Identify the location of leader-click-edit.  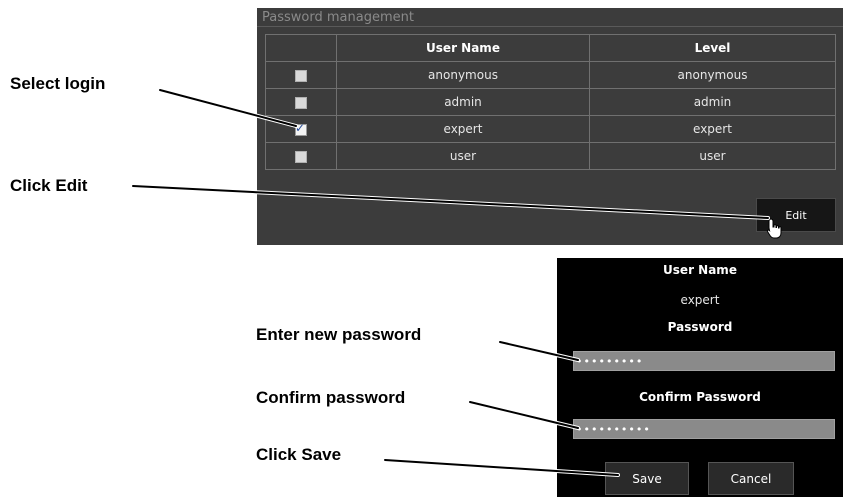
(450, 202).